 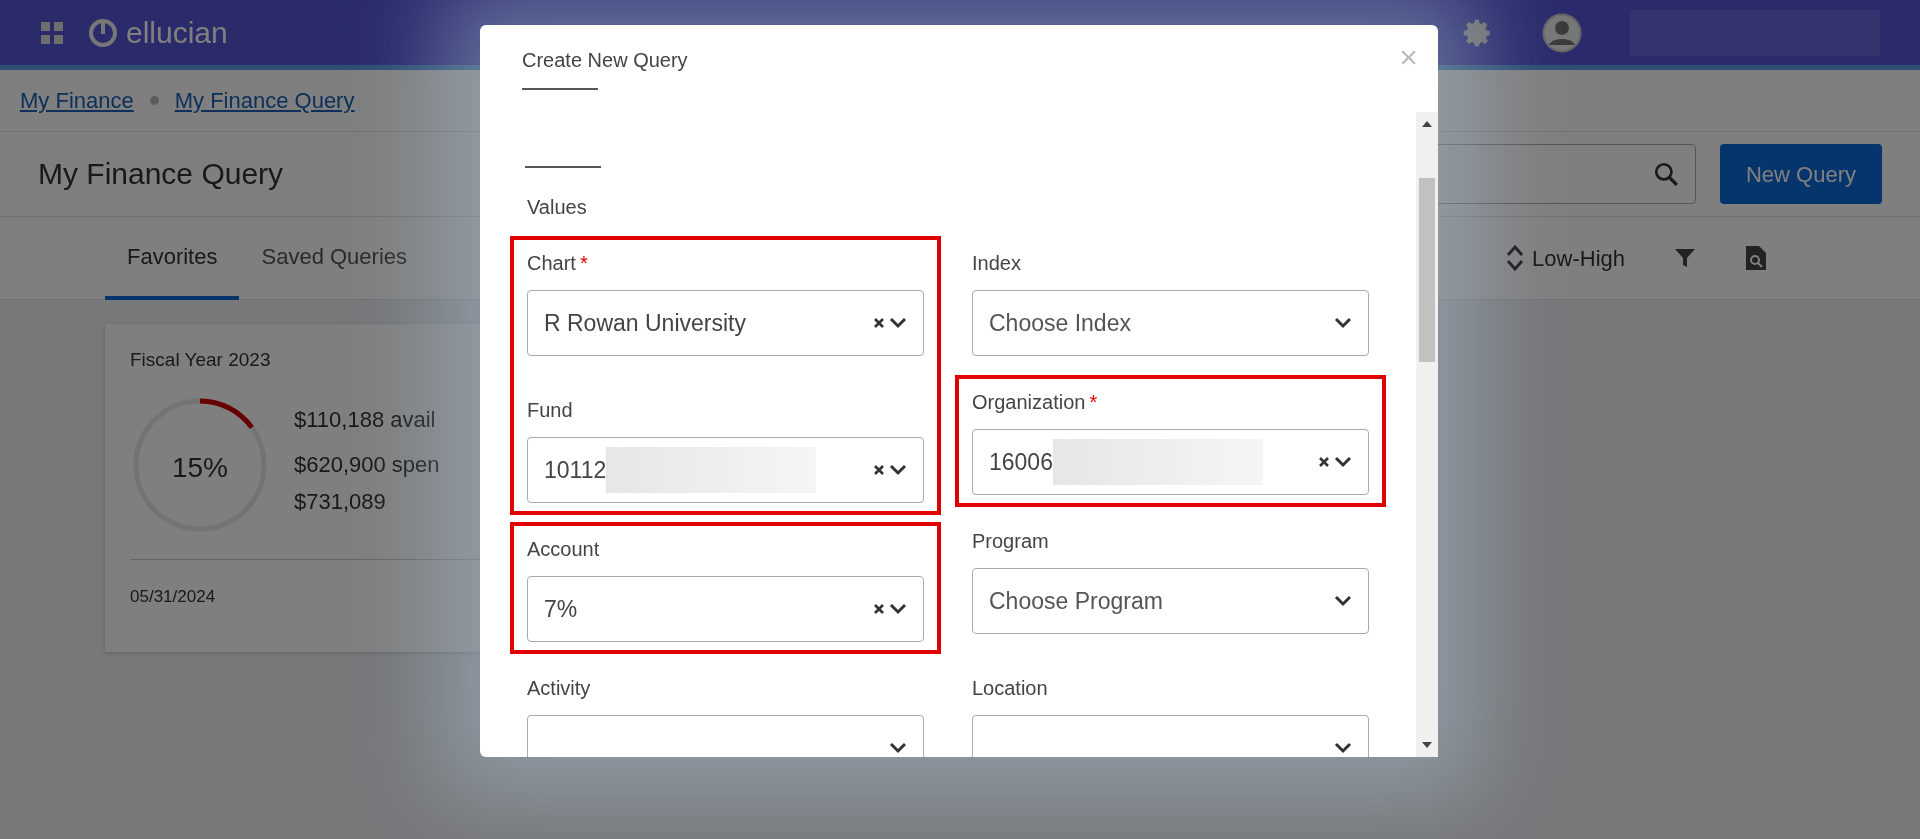 I want to click on select-field: Choose Index, so click(x=1170, y=323).